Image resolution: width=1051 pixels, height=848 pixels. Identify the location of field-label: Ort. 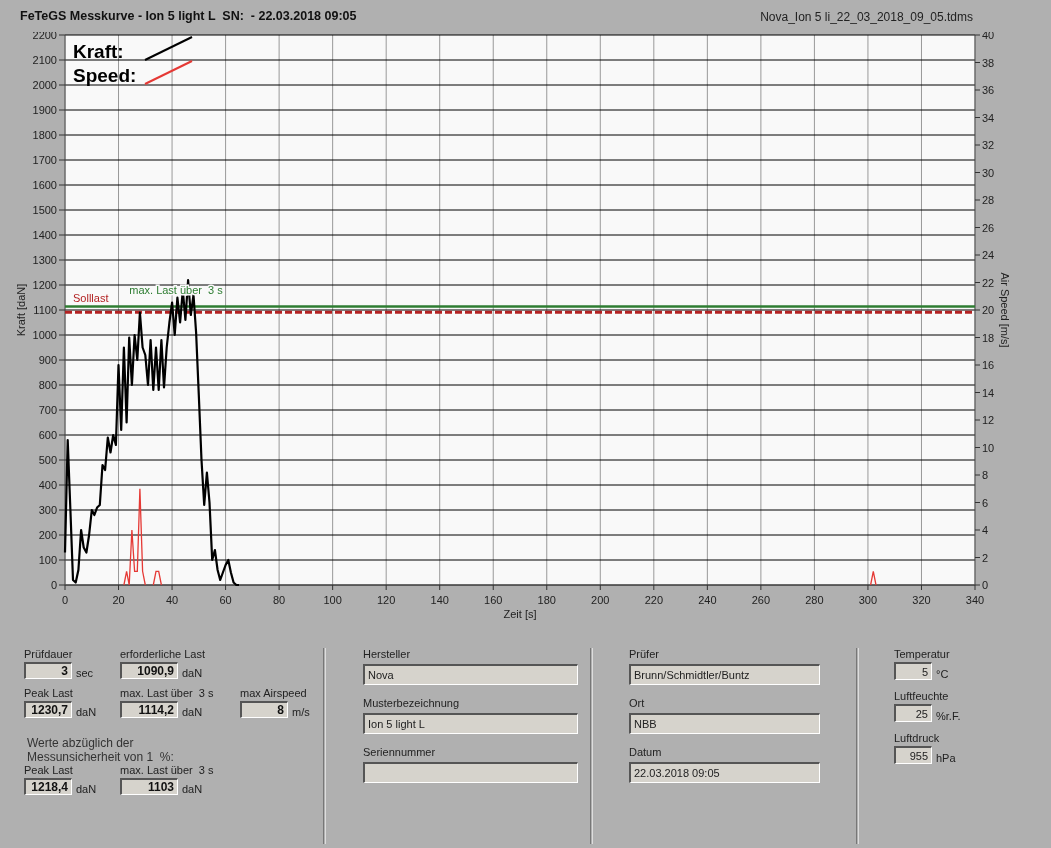
(637, 703).